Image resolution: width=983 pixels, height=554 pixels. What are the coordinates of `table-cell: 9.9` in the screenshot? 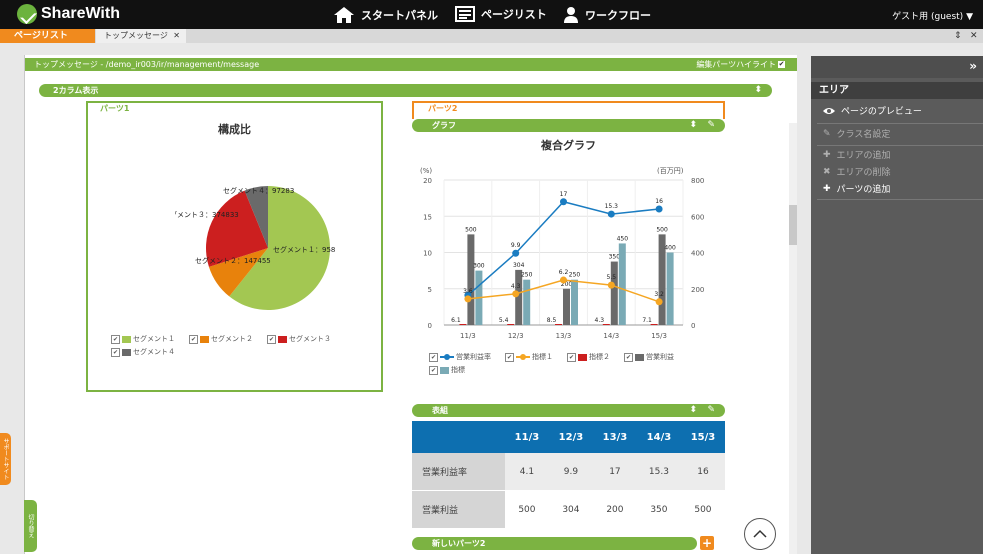 It's located at (570, 472).